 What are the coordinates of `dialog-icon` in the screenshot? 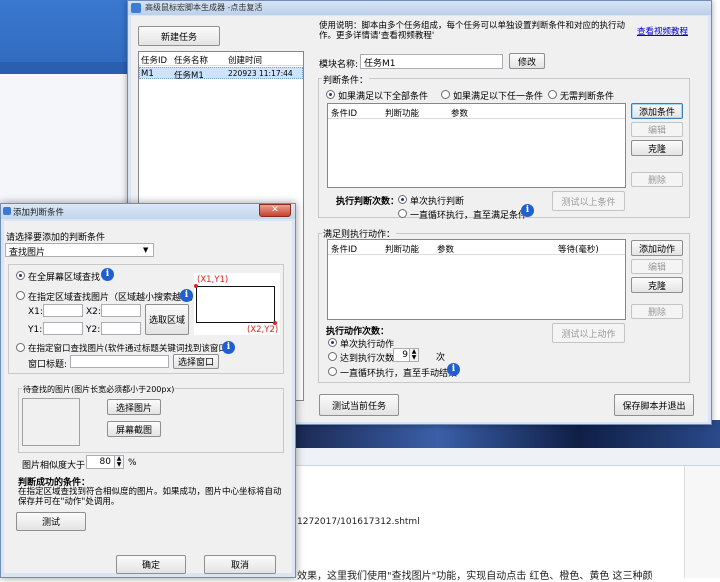 It's located at (7, 211).